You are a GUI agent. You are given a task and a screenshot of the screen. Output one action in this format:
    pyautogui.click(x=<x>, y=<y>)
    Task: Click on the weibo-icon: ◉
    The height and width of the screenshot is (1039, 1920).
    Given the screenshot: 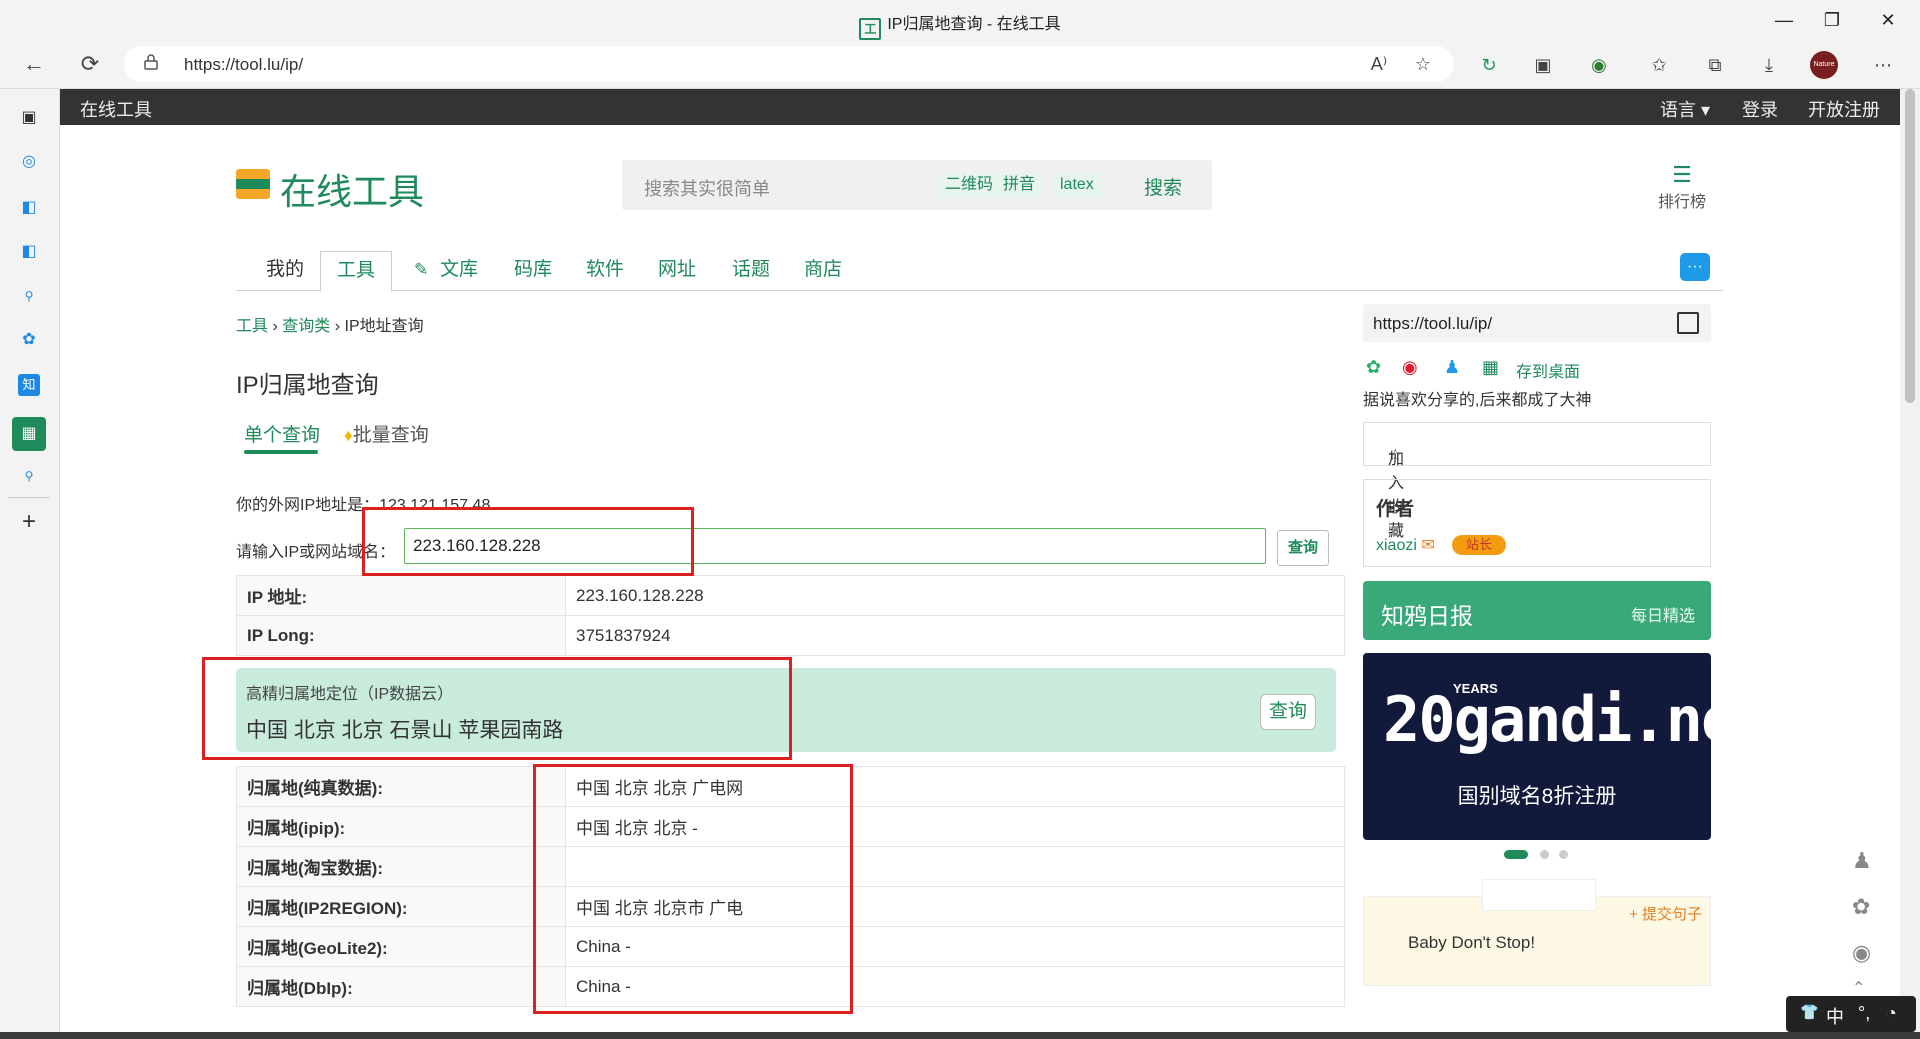 What is the action you would take?
    pyautogui.click(x=1410, y=367)
    